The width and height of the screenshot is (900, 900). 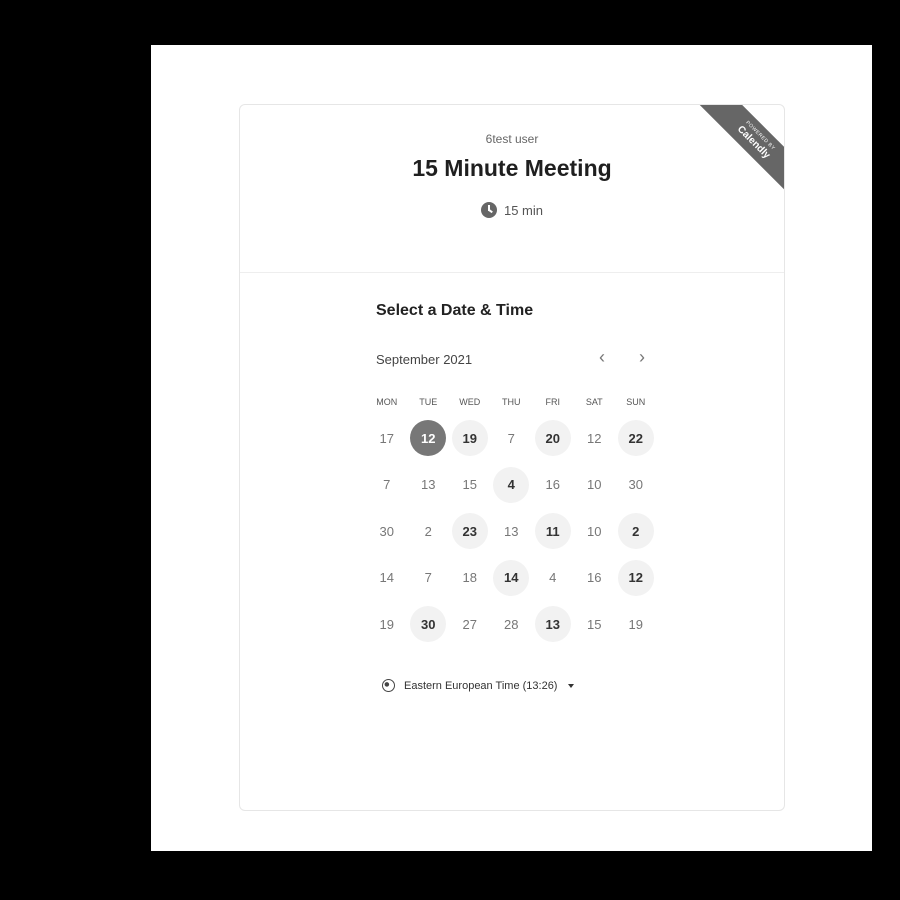 I want to click on calendar-cell: 20, so click(x=553, y=438).